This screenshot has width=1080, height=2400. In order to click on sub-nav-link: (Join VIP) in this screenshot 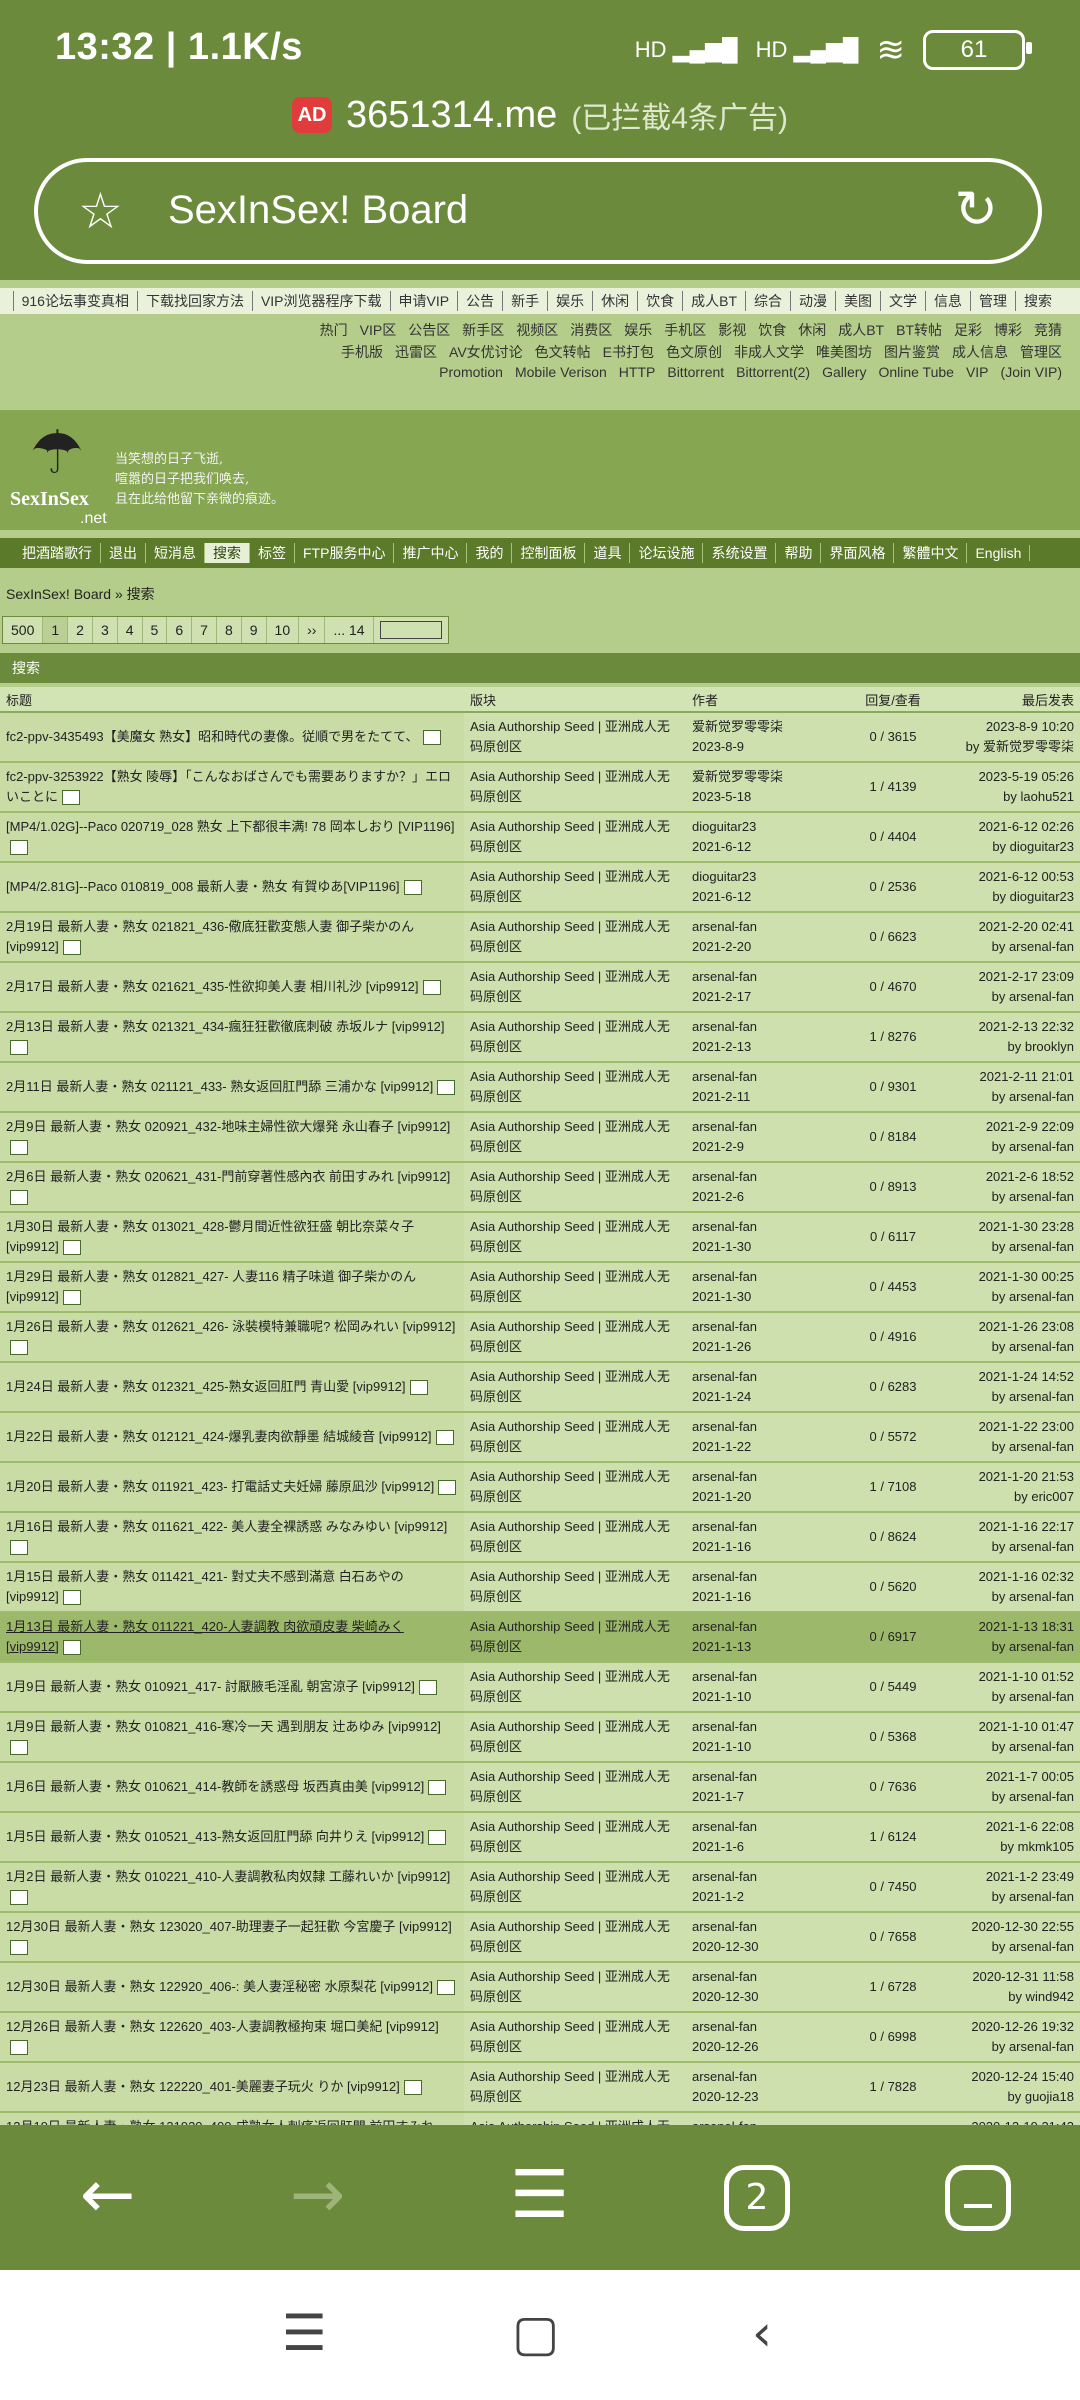, I will do `click(1031, 372)`.